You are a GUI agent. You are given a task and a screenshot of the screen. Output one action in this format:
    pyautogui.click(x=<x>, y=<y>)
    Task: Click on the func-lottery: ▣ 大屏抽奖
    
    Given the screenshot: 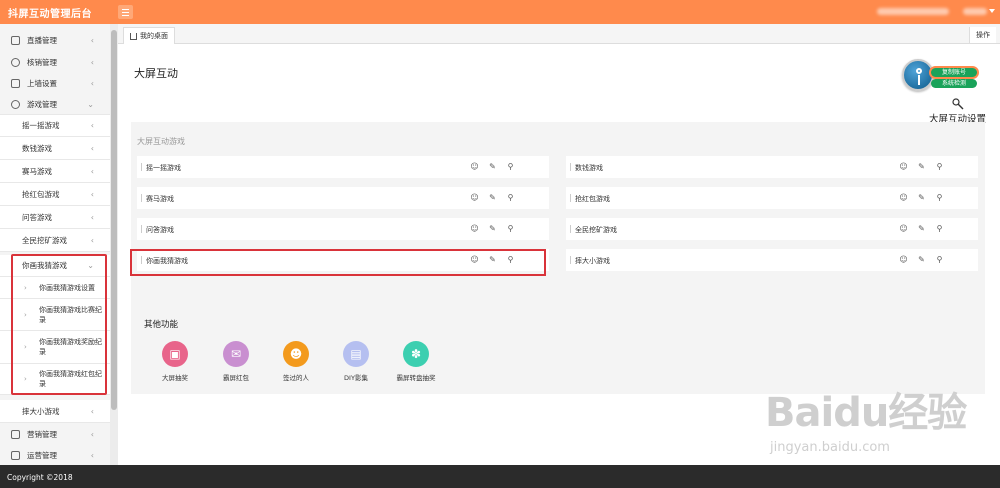 What is the action you would take?
    pyautogui.click(x=175, y=361)
    